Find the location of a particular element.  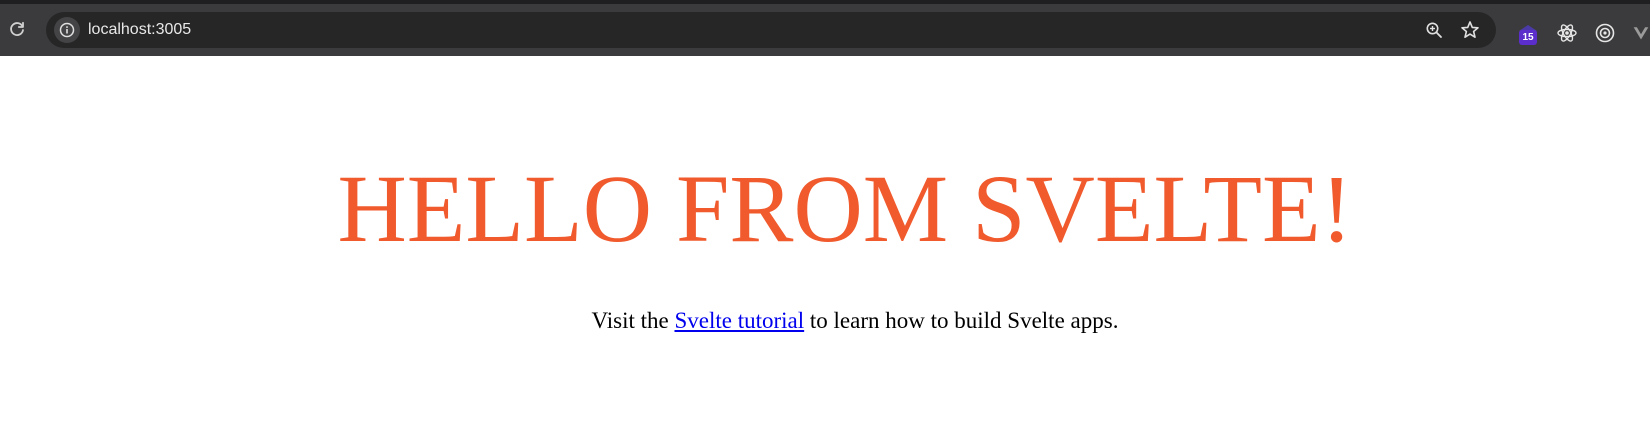

info-icon is located at coordinates (67, 30).